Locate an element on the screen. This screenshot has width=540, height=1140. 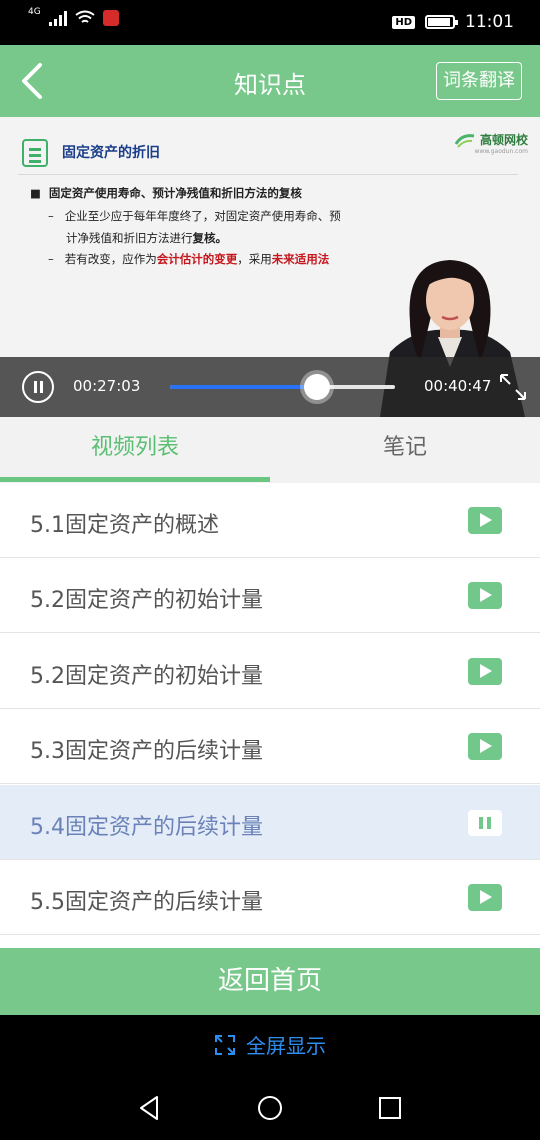
slide-divider is located at coordinates (268, 174).